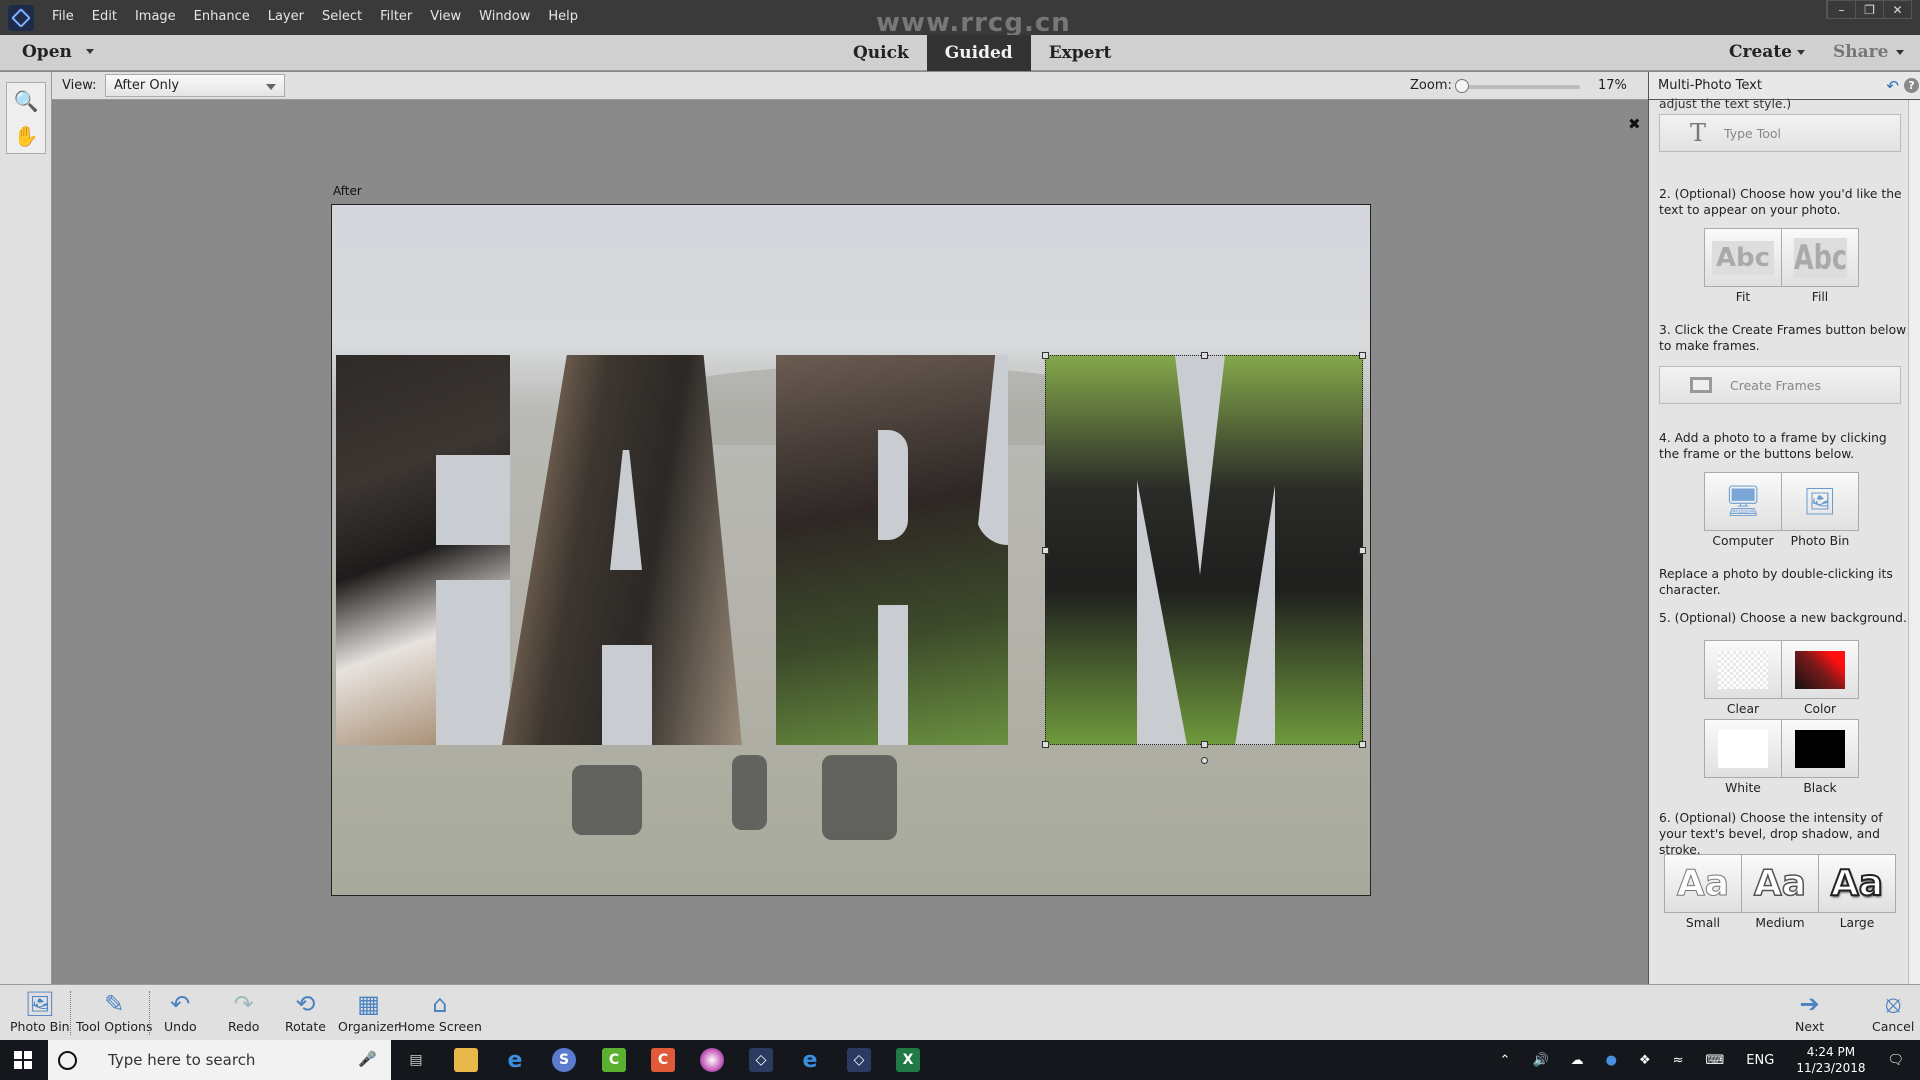 The image size is (1920, 1080). Describe the element at coordinates (286, 16) in the screenshot. I see `menu-layer: Layer` at that location.